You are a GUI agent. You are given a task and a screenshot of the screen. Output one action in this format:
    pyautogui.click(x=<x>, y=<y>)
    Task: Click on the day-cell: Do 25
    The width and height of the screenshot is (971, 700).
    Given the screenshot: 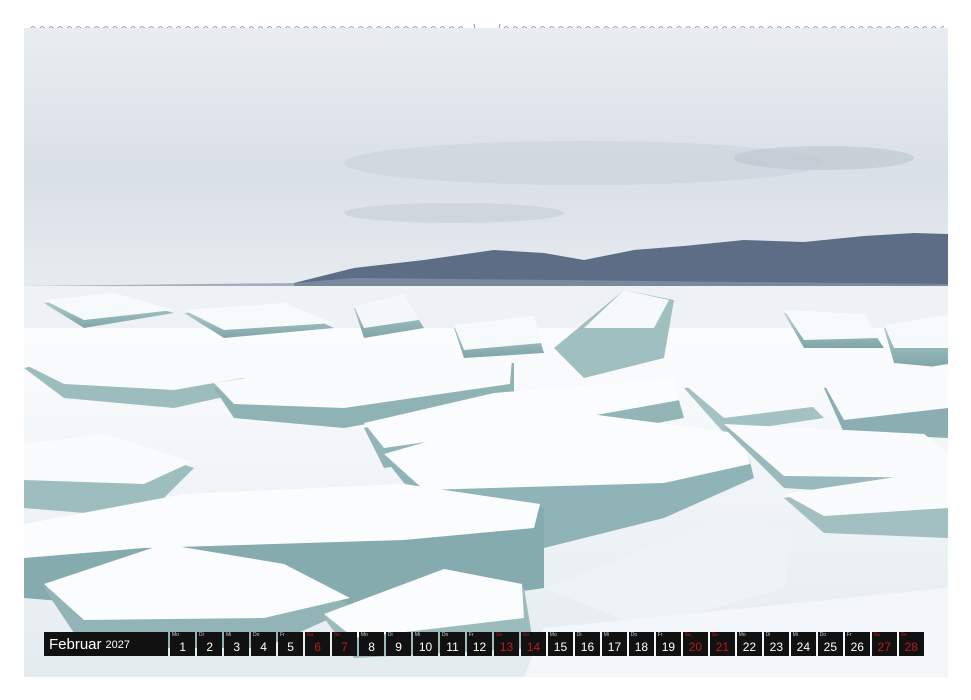 What is the action you would take?
    pyautogui.click(x=830, y=644)
    